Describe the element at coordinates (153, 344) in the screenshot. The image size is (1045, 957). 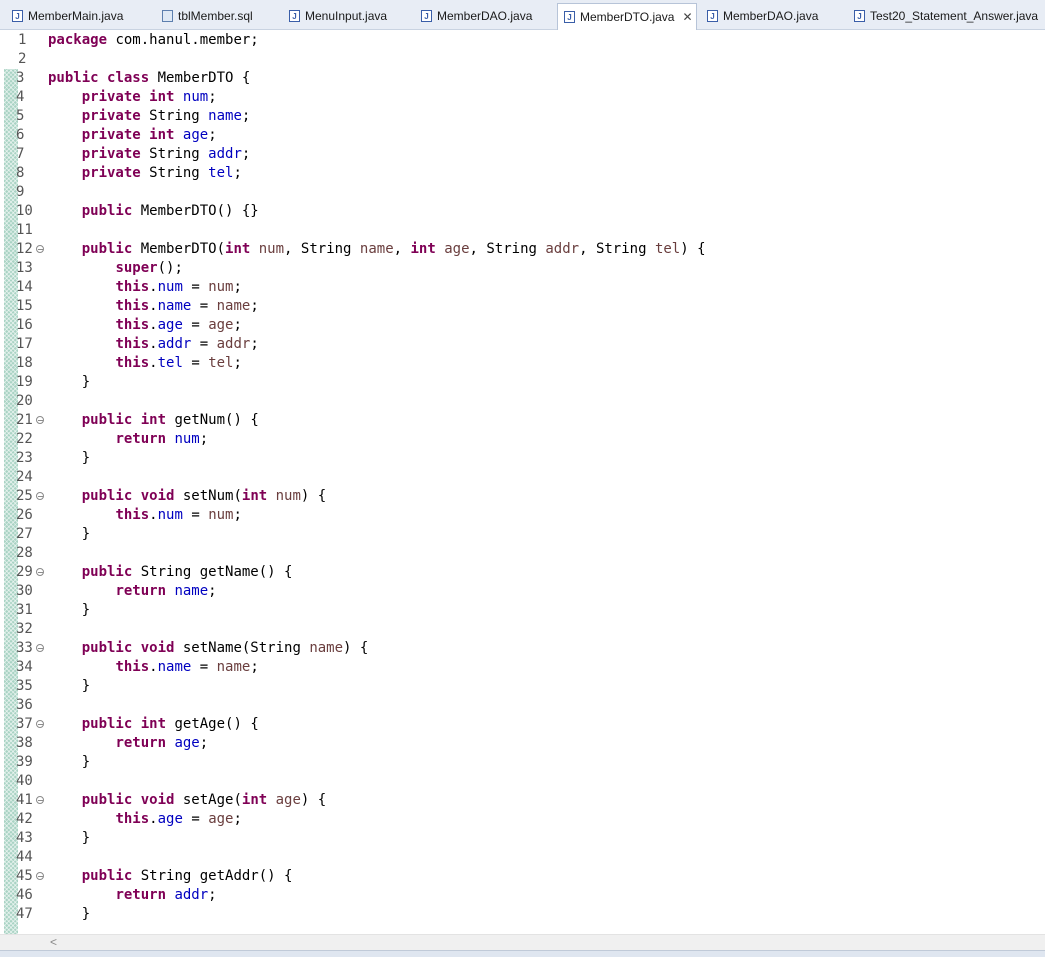
I see `code-line: this.addr = addr;` at that location.